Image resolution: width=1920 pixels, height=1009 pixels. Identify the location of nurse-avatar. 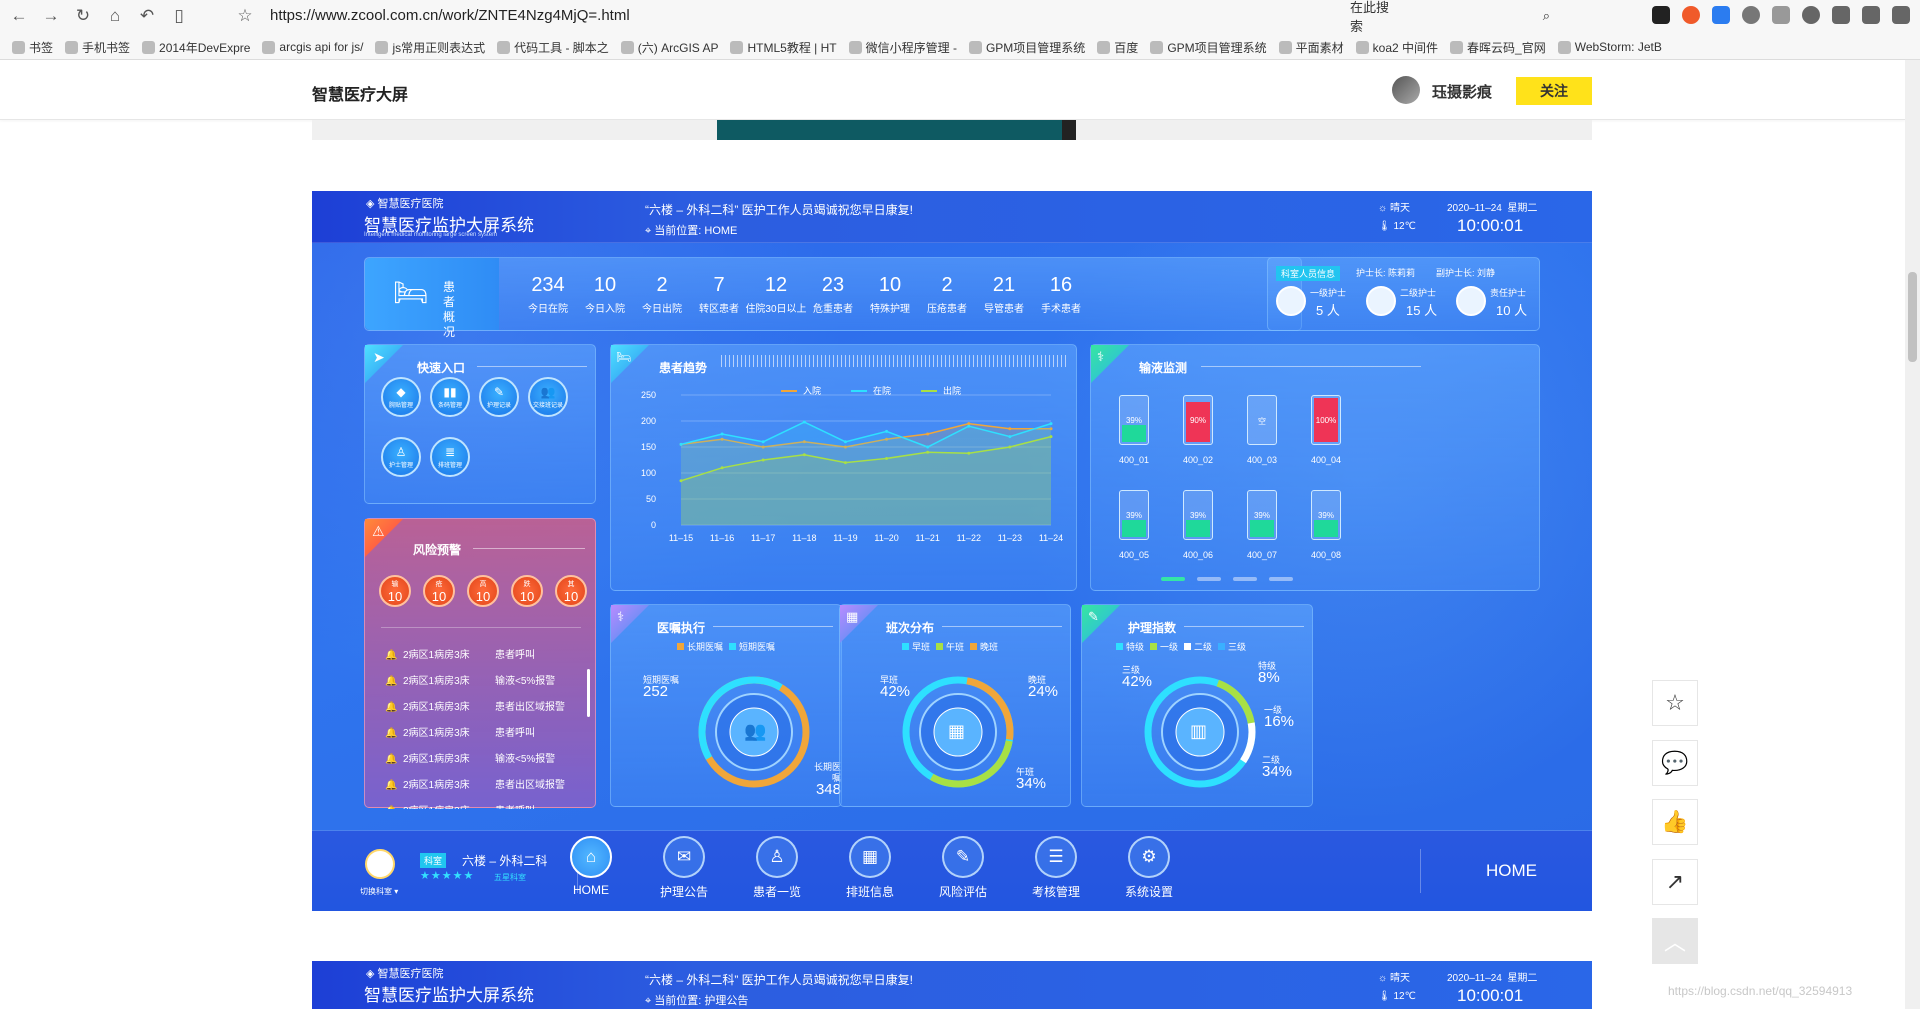
(380, 864).